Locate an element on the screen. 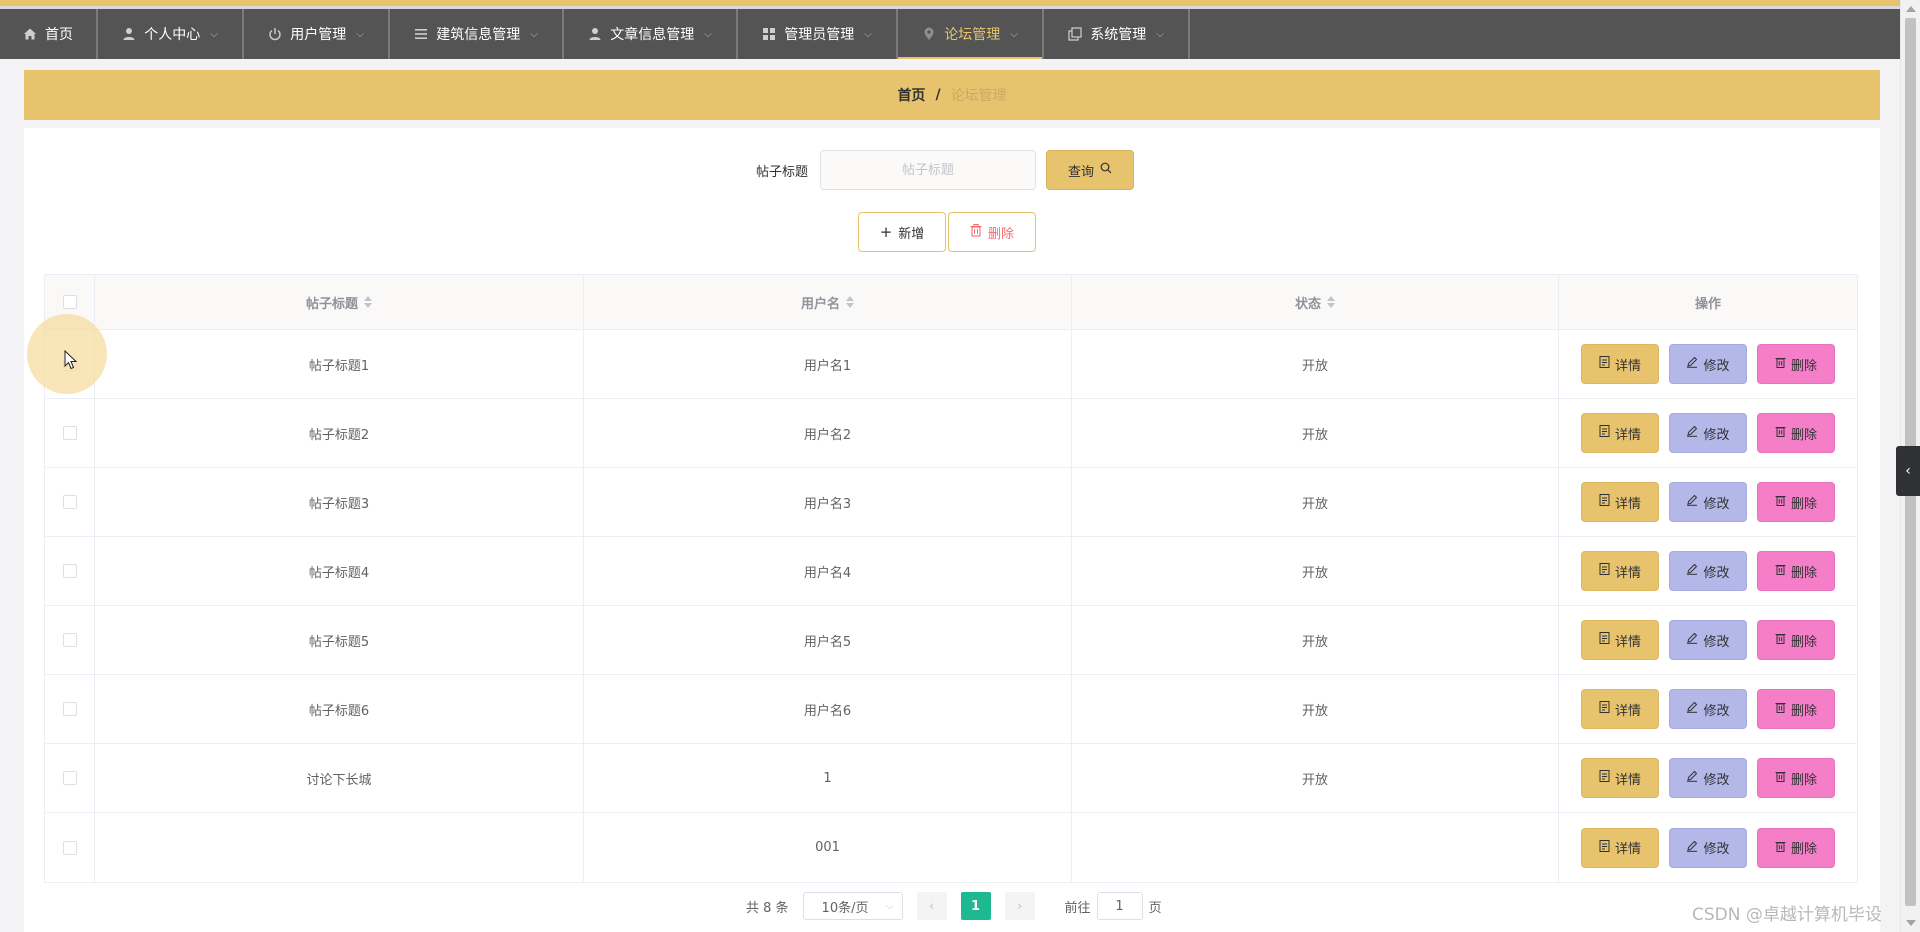 The width and height of the screenshot is (1920, 932). table-row: 帖子标题3 用户名3 开放 详情 修改 删除 is located at coordinates (951, 502).